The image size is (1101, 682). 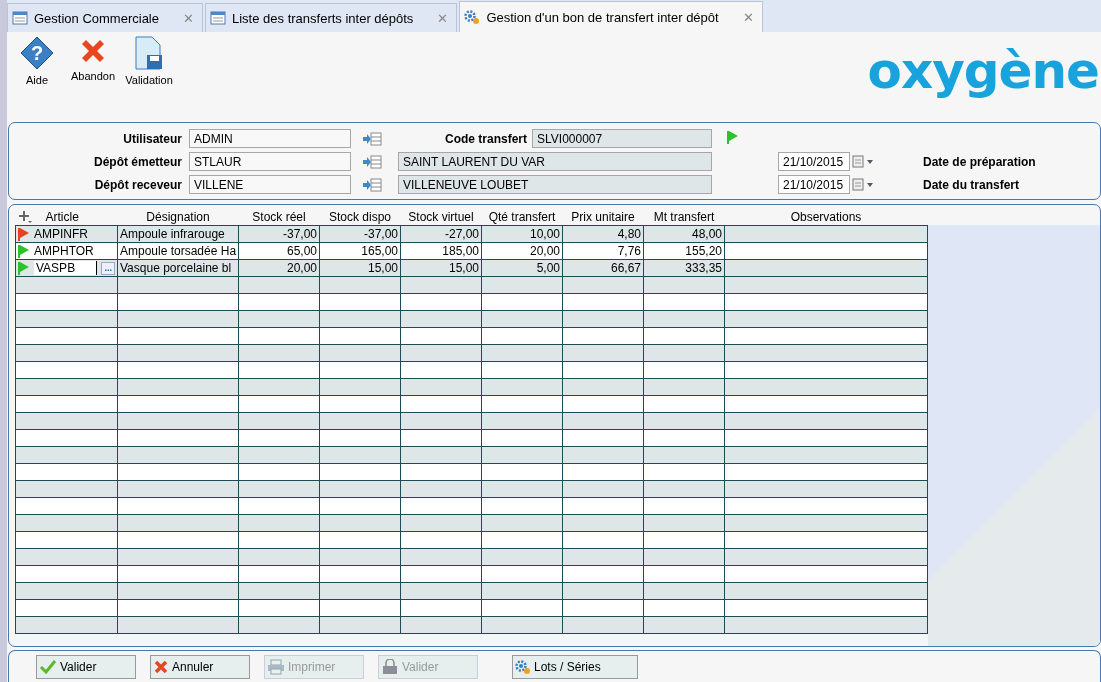 What do you see at coordinates (86, 666) in the screenshot?
I see `action-button: Valider` at bounding box center [86, 666].